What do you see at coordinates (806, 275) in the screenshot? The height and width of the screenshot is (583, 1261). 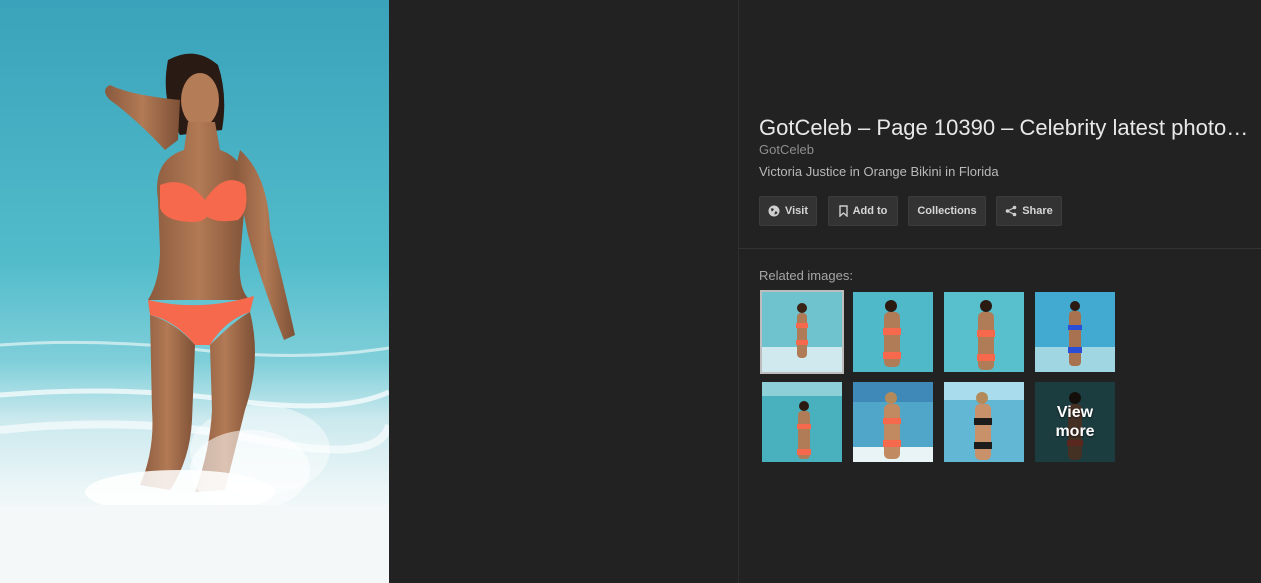 I see `related-images-label: Related images:` at bounding box center [806, 275].